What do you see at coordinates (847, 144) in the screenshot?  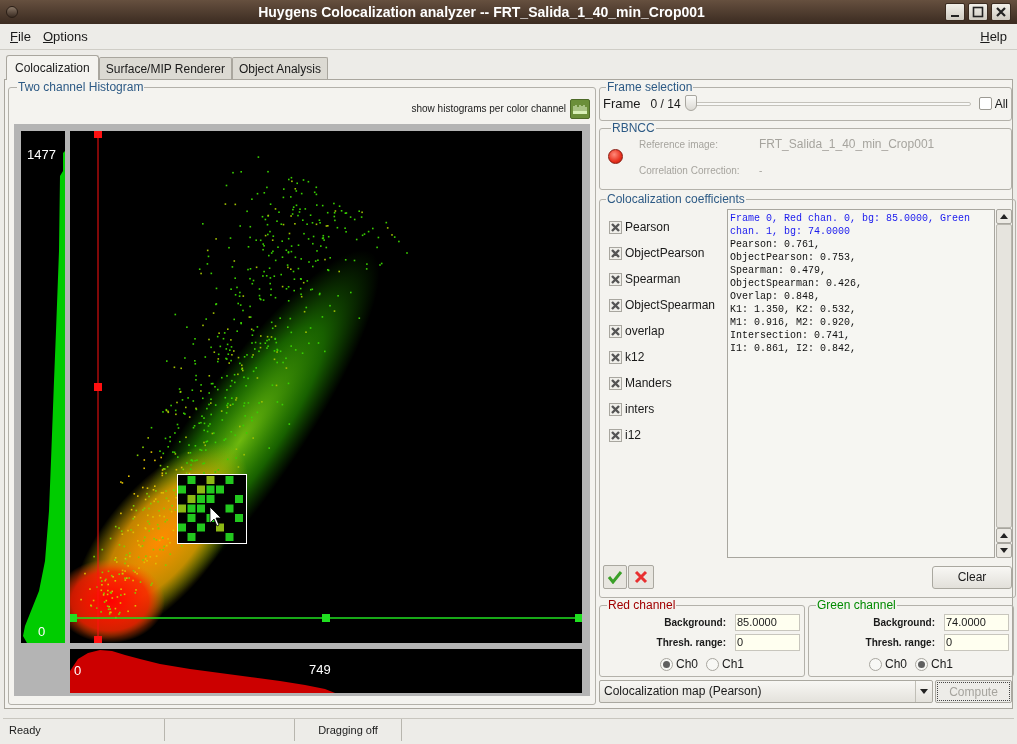 I see `field-value: FRT_Salida_1_40_min_Crop001` at bounding box center [847, 144].